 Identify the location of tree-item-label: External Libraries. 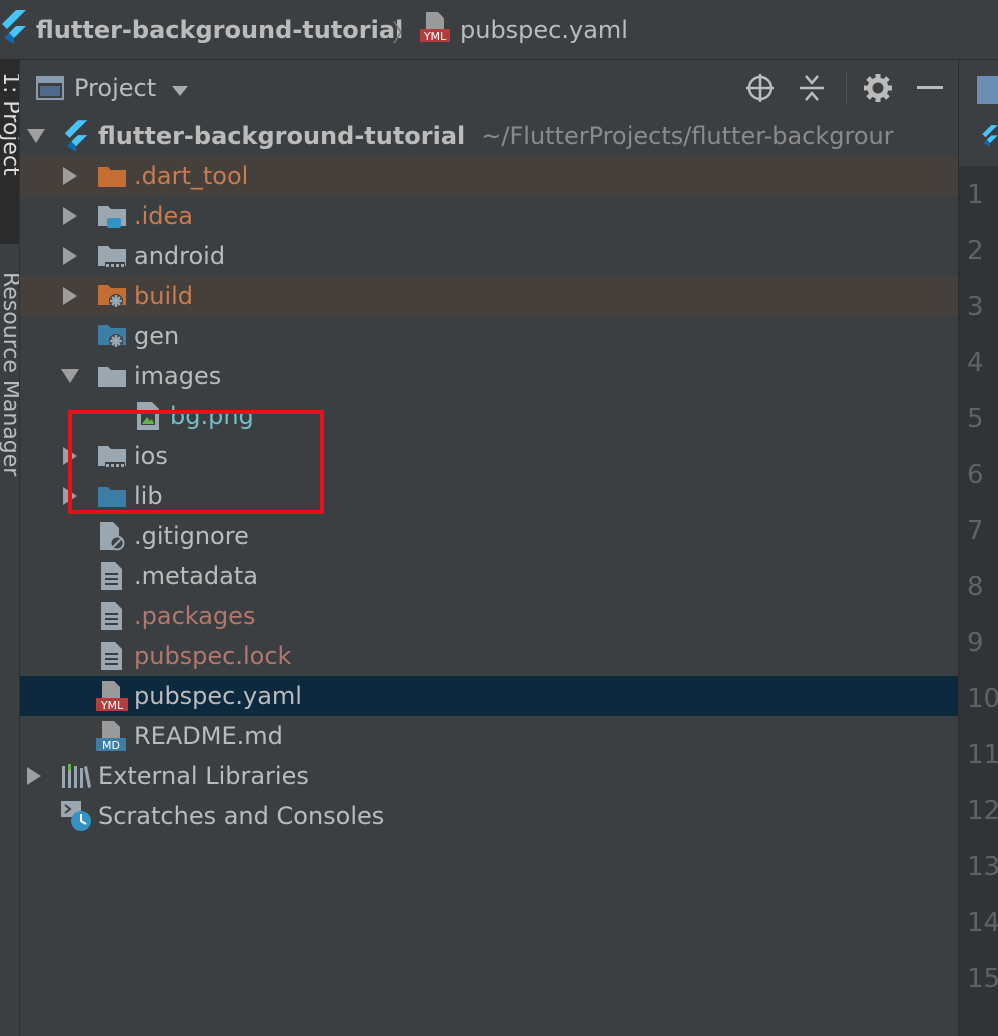
(203, 776).